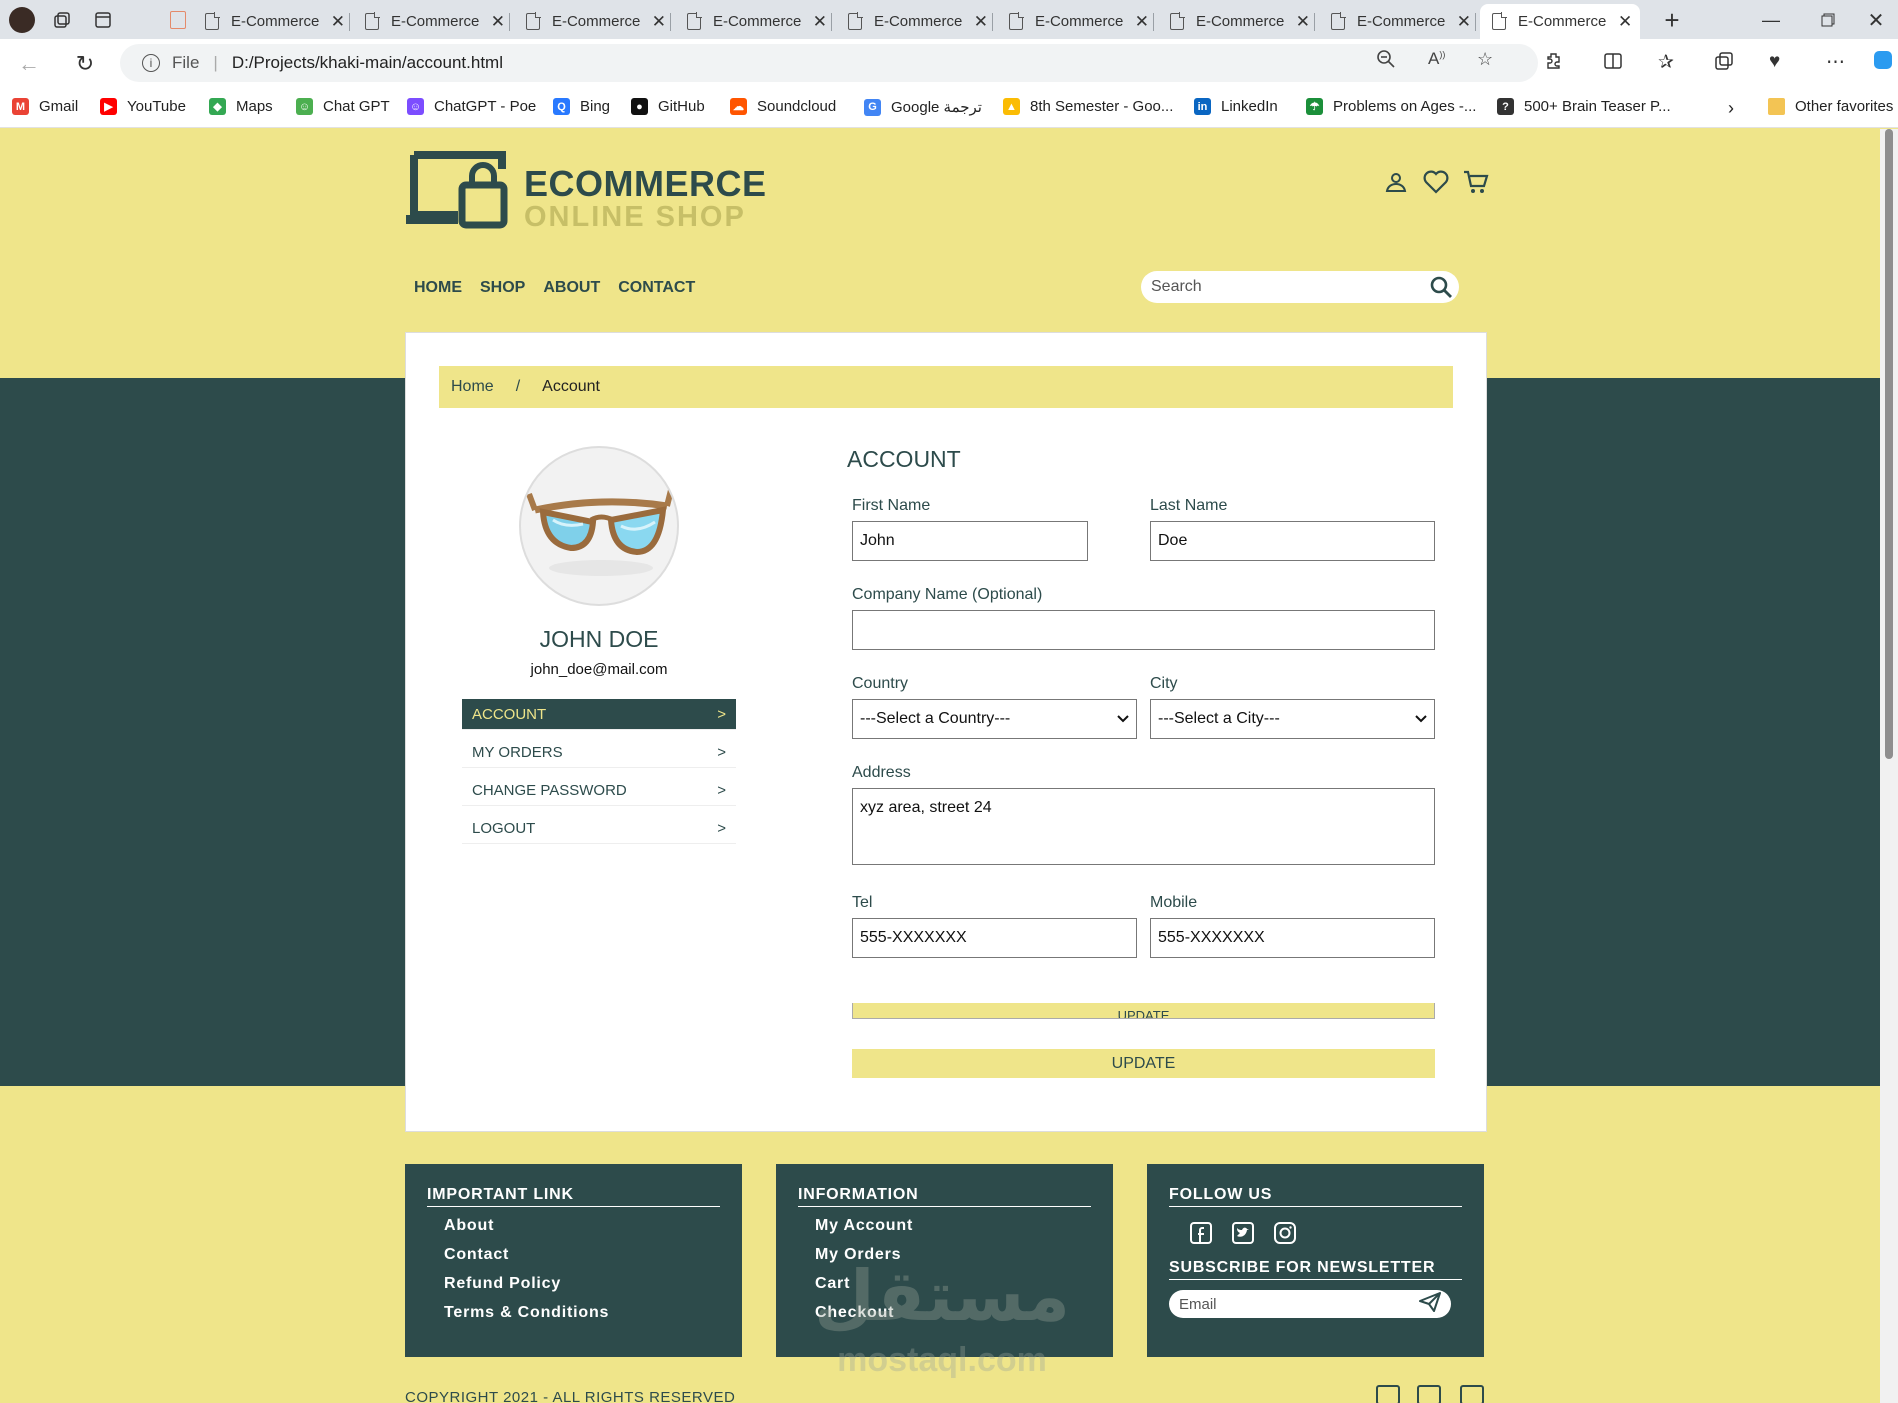 The width and height of the screenshot is (1898, 1403). Describe the element at coordinates (29, 64) in the screenshot. I see `back-icon: ←` at that location.